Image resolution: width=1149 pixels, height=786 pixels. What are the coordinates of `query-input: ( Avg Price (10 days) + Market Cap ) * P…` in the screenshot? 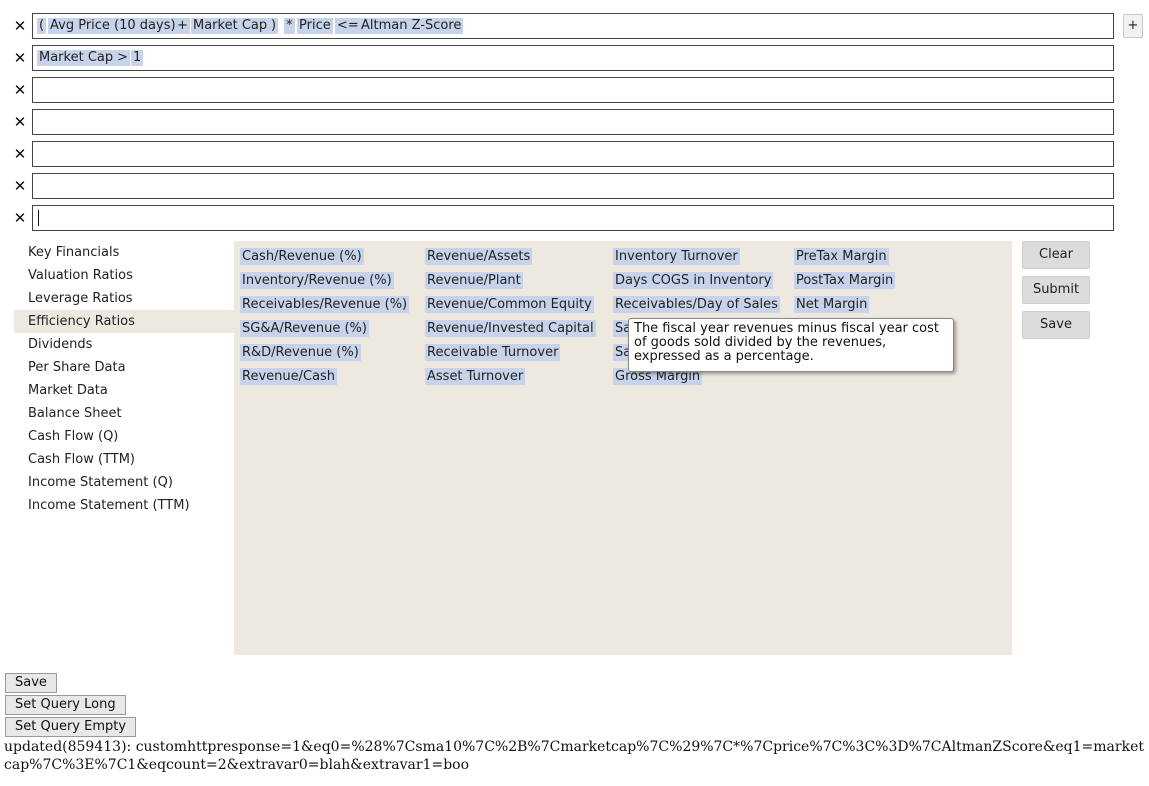 It's located at (573, 26).